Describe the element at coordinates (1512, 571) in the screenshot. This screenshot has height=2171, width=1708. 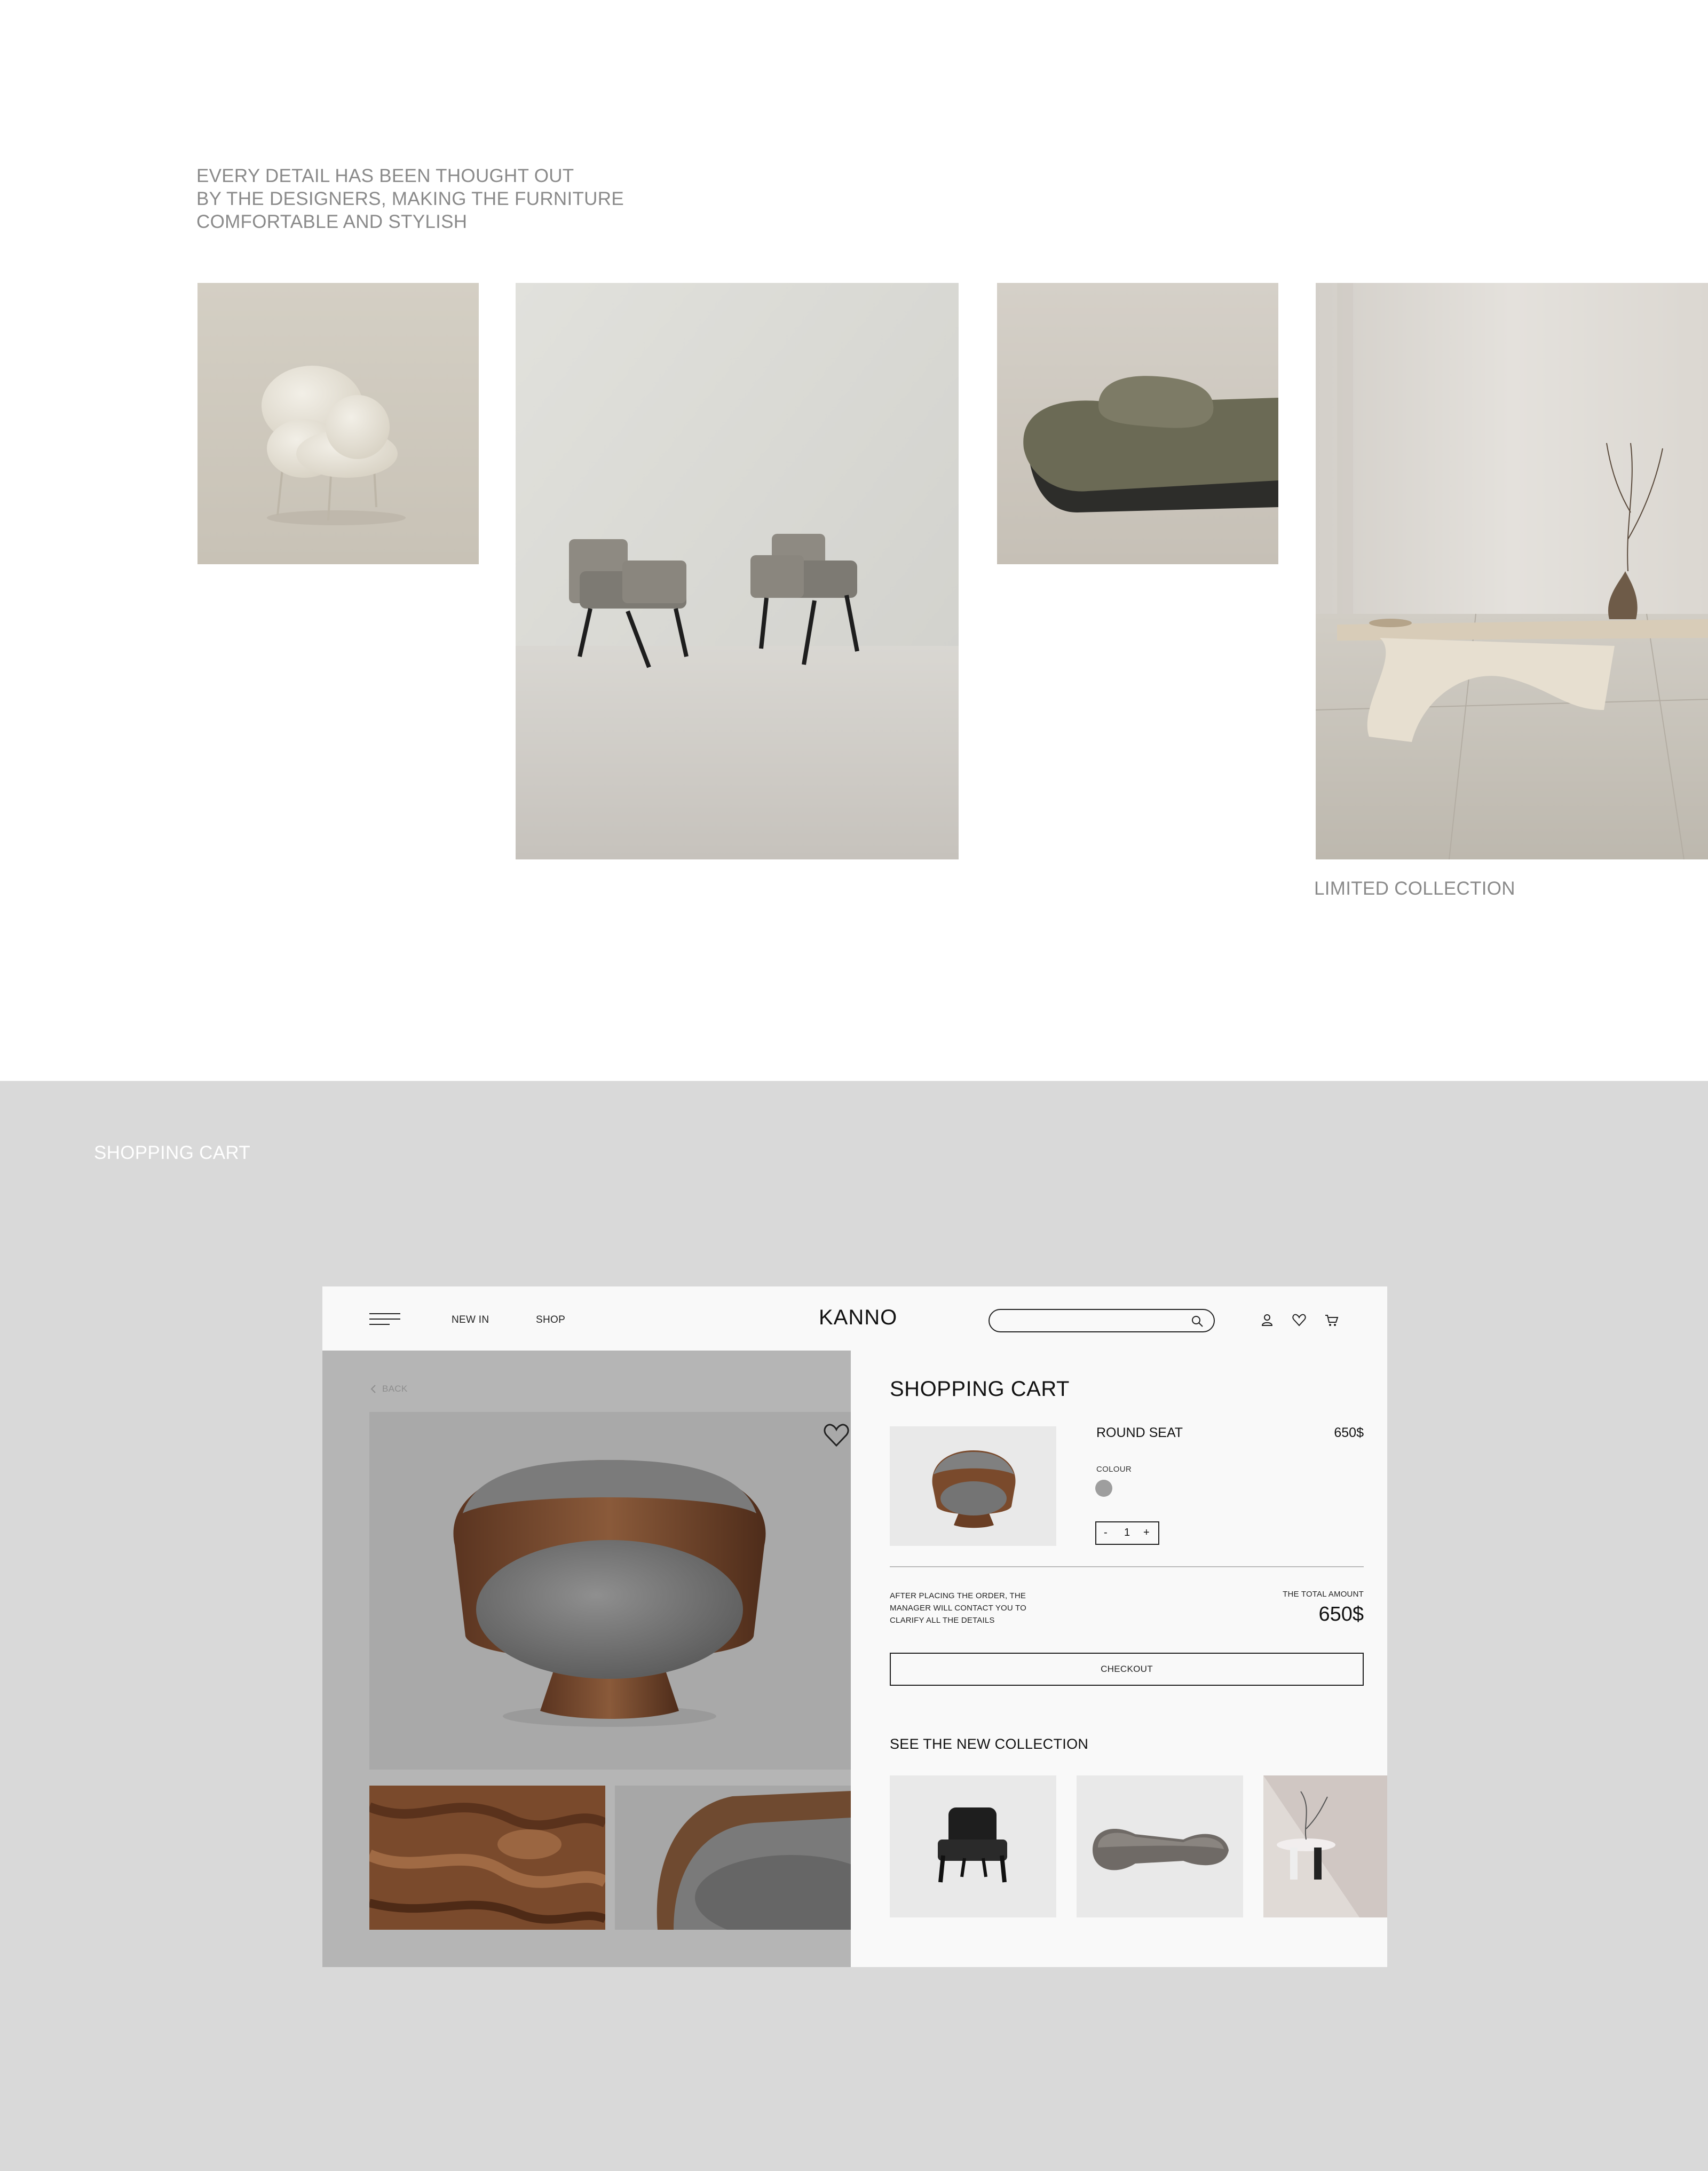
I see `photo-sculptural-table` at that location.